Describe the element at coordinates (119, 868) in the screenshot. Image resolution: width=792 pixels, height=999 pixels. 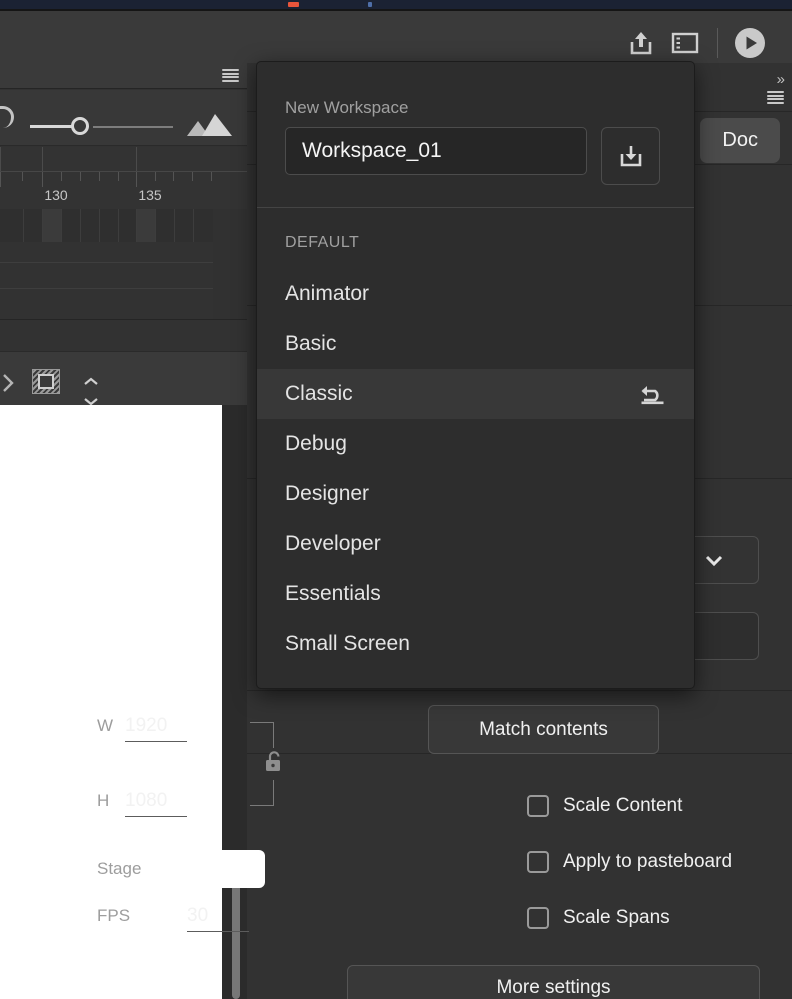
I see `stage-label: Stage` at that location.